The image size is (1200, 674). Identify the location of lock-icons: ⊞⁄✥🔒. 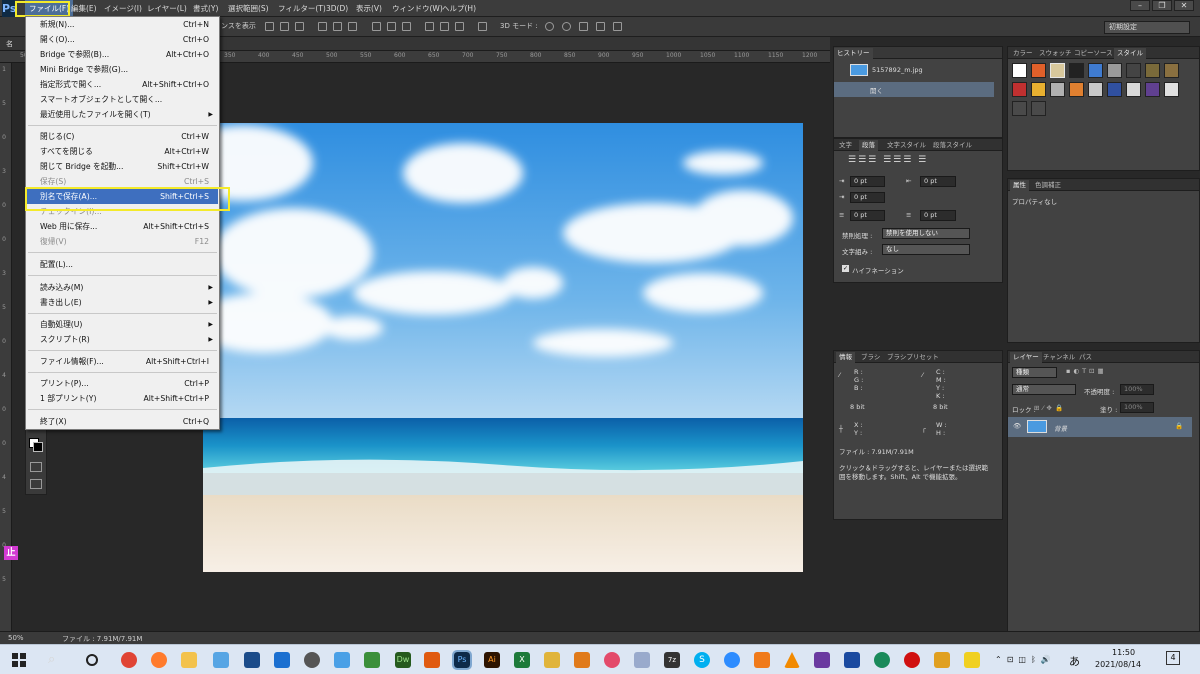
(1050, 408).